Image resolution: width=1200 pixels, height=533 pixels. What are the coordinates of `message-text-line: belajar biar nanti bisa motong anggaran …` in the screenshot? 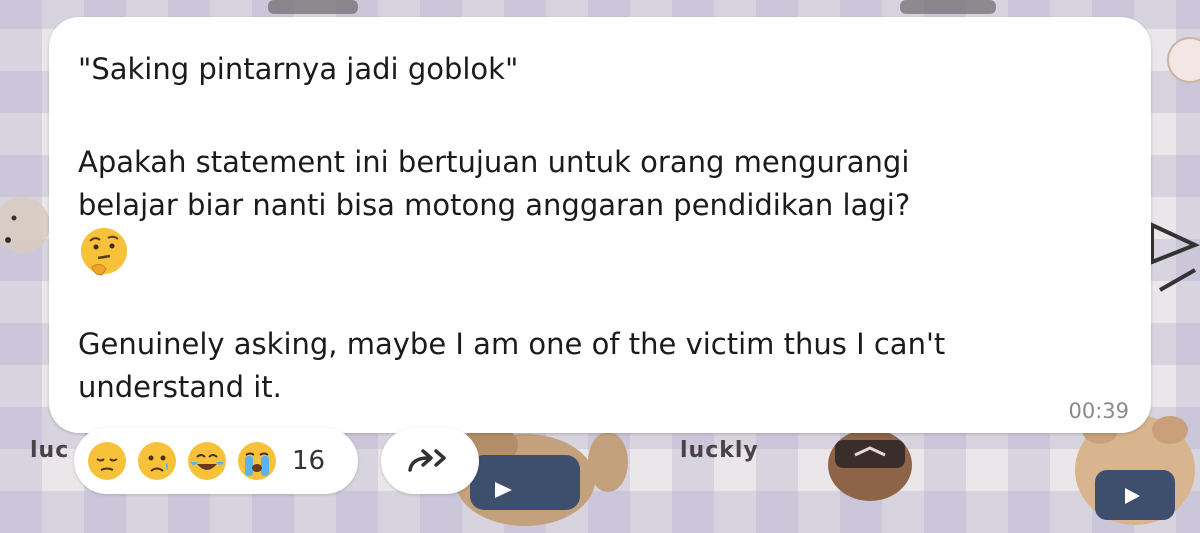 It's located at (494, 205).